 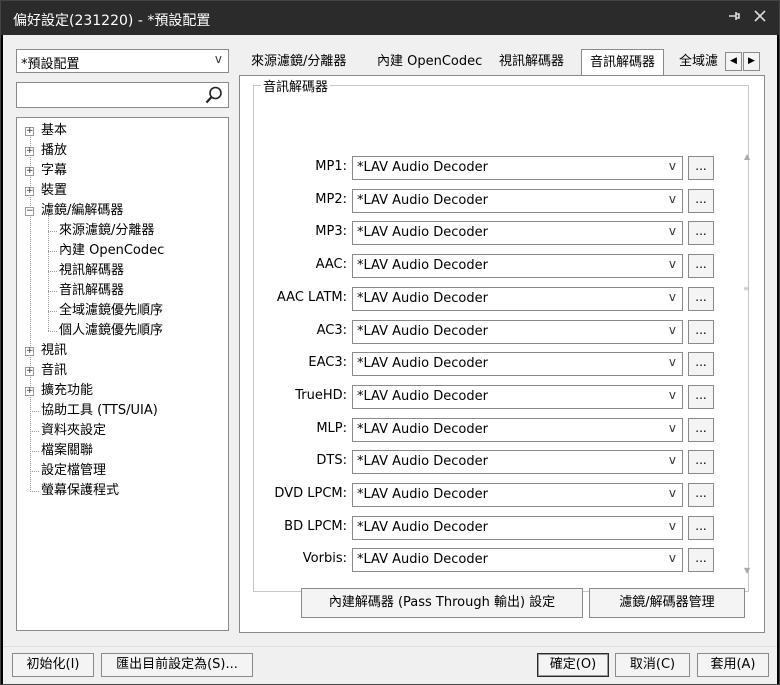 I want to click on reset-button: 初始化(I), so click(x=53, y=665).